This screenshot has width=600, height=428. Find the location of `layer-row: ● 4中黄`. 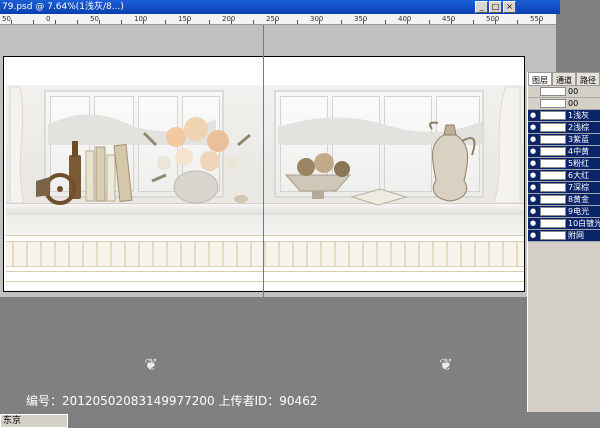

layer-row: ● 4中黄 is located at coordinates (564, 152).